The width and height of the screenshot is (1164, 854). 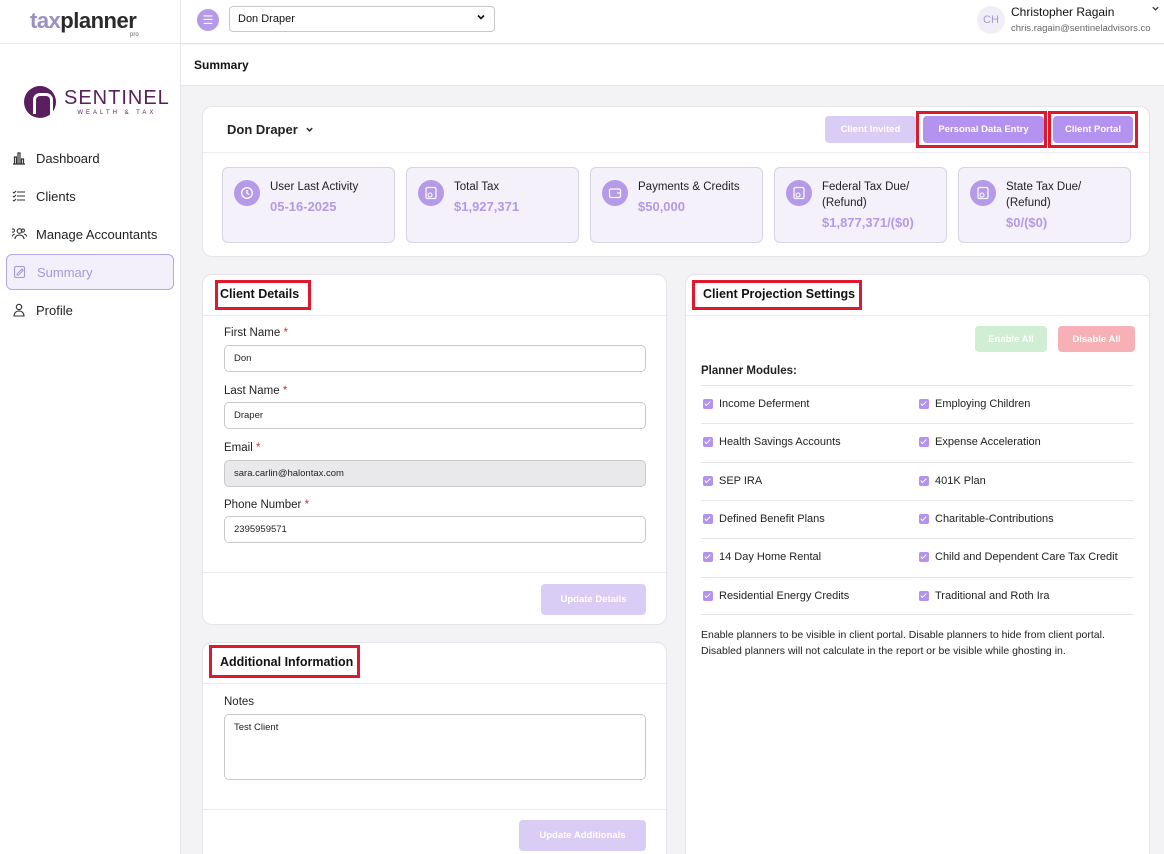 I want to click on module-checkbox: Employing Children, so click(x=974, y=404).